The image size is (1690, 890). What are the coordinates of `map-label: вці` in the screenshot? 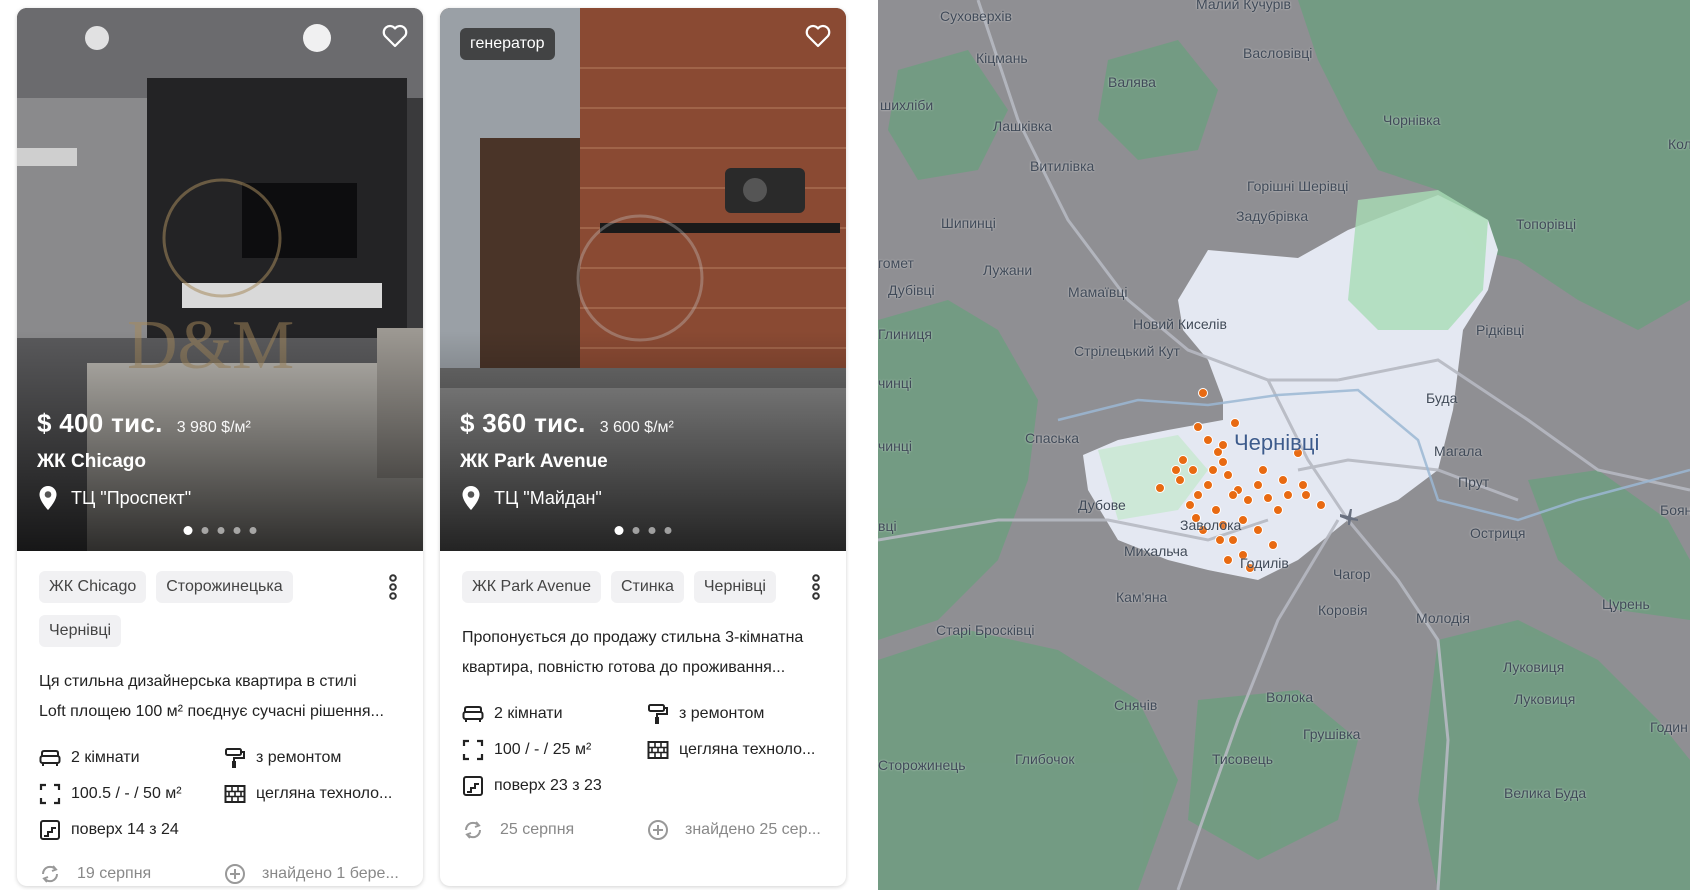 It's located at (887, 526).